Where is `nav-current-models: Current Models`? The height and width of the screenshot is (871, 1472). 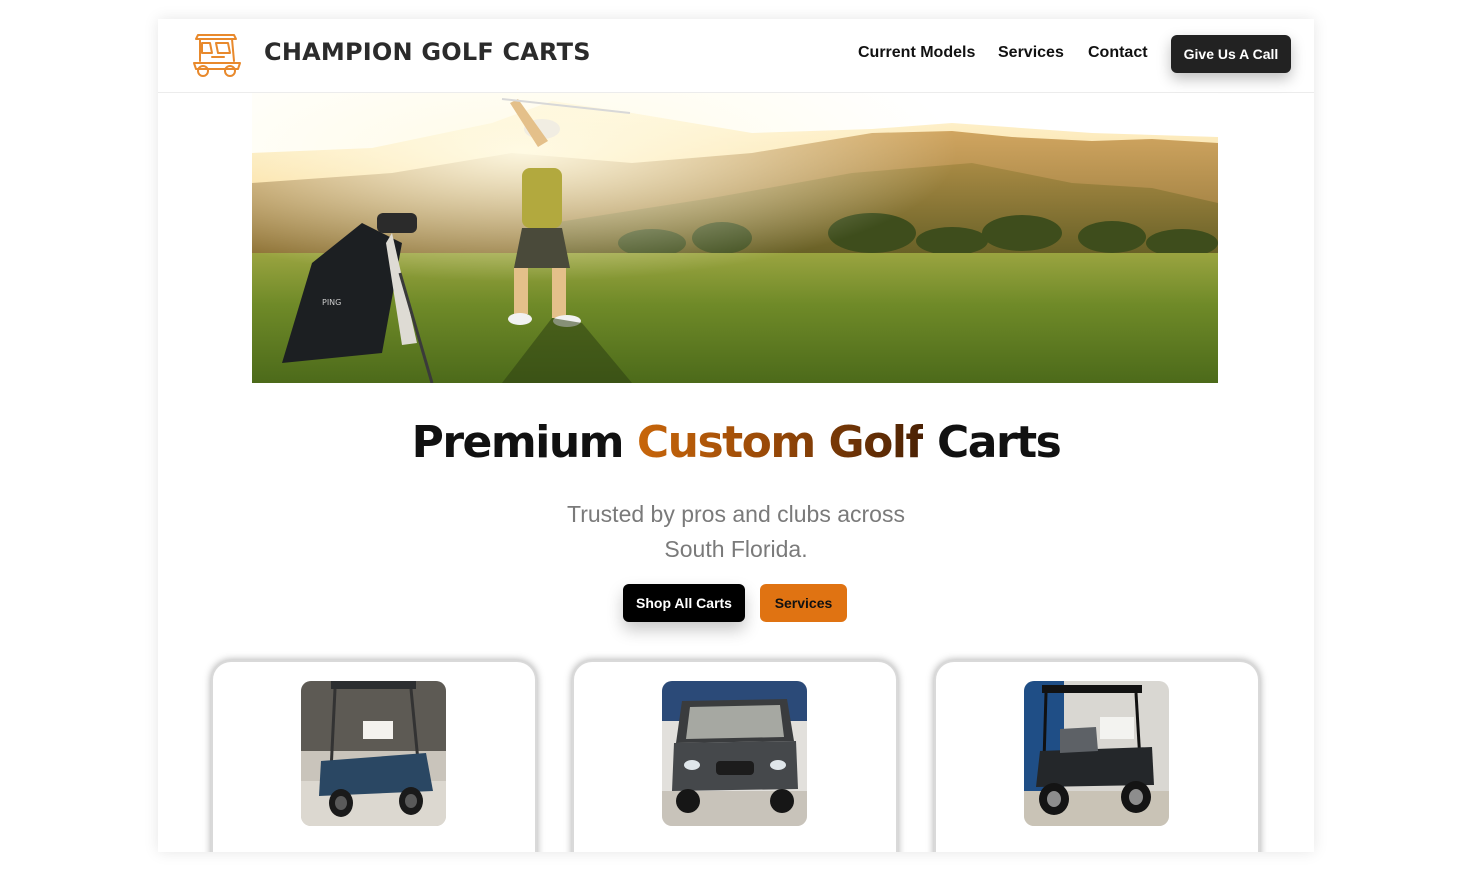
nav-current-models: Current Models is located at coordinates (916, 53).